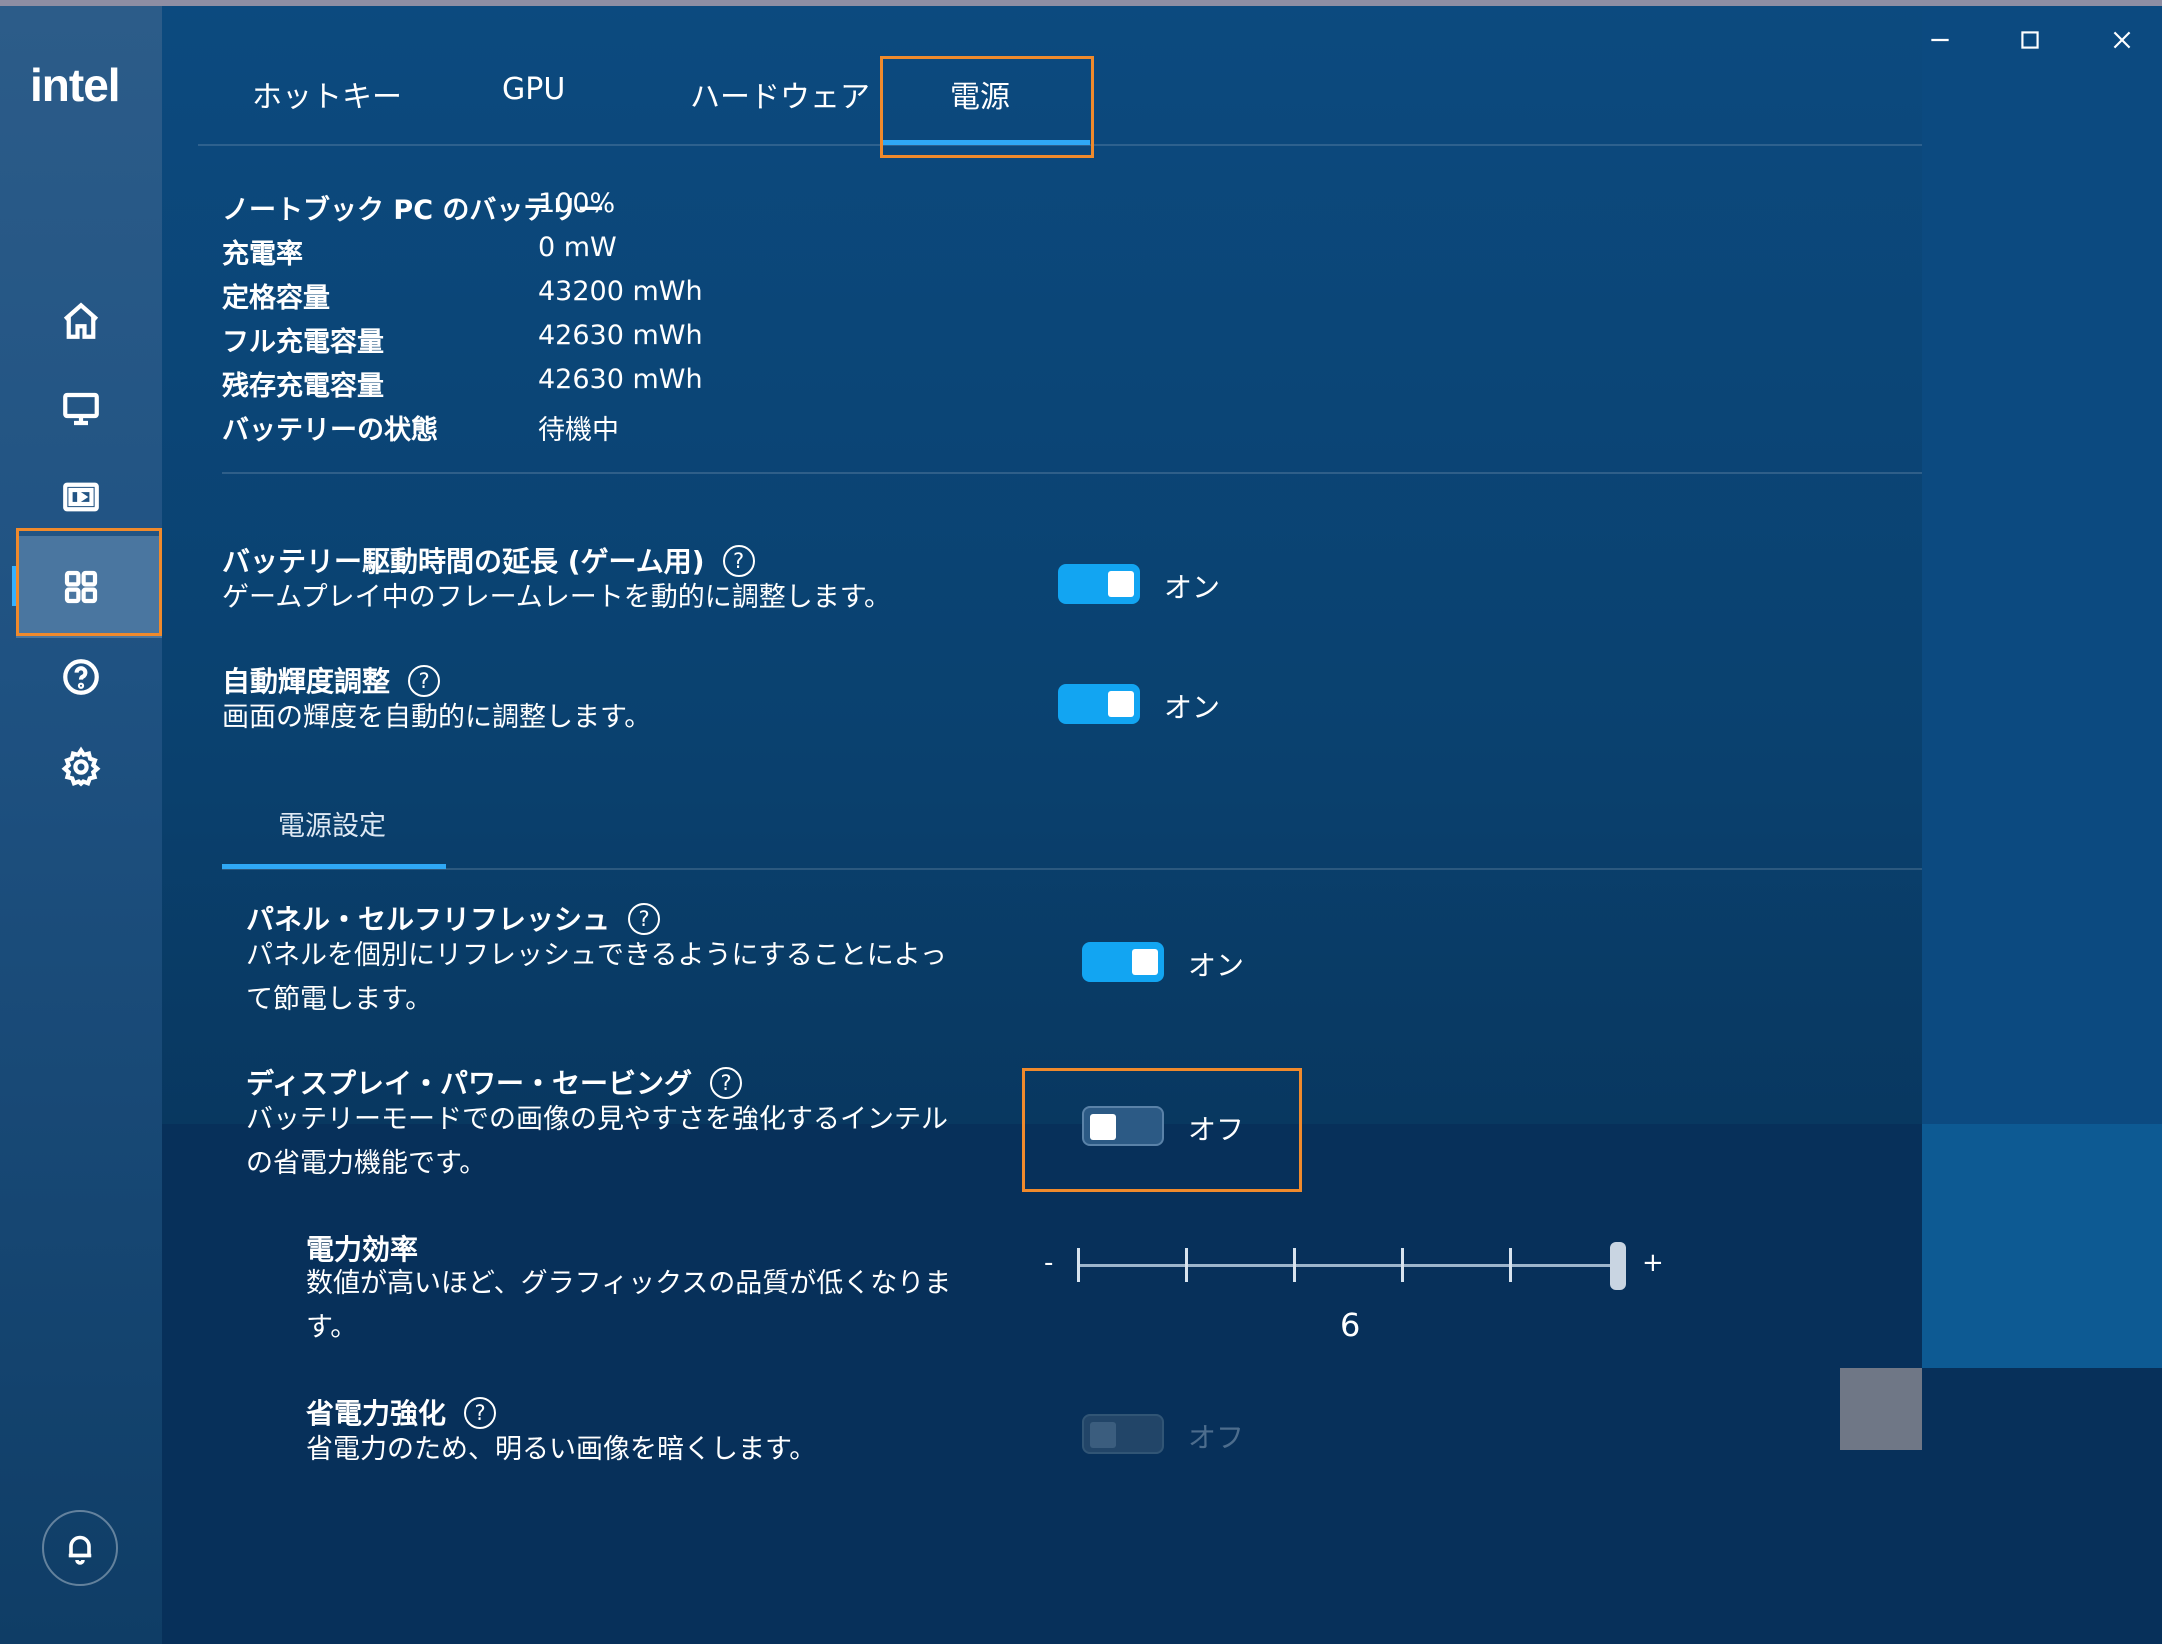 This screenshot has height=1644, width=2162. What do you see at coordinates (428, 919) in the screenshot?
I see `panel-self-refresh-title-text: パネル・セルフリフレッシュ` at bounding box center [428, 919].